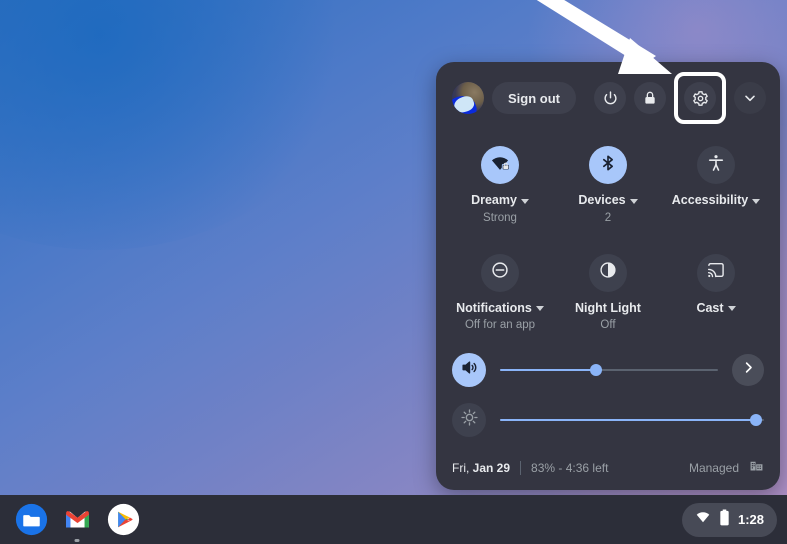  I want to click on tile-bluetooth-label-row: Devices, so click(608, 200).